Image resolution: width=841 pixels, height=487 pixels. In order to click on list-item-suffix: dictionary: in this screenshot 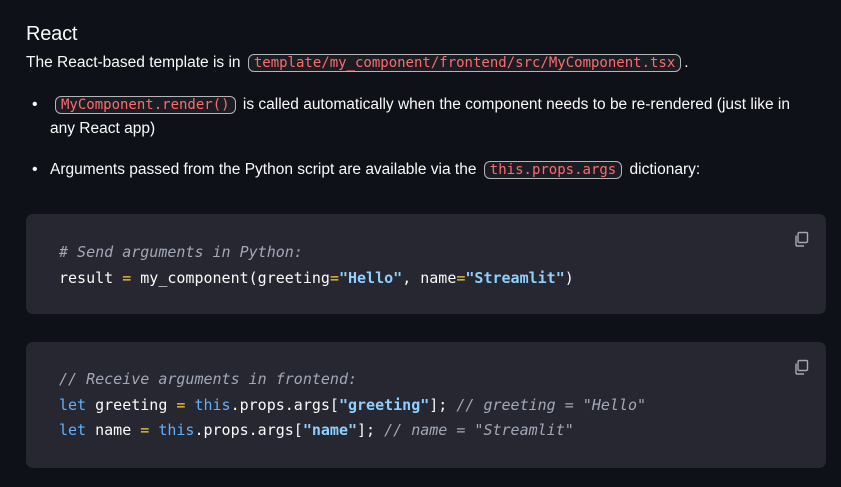, I will do `click(665, 169)`.